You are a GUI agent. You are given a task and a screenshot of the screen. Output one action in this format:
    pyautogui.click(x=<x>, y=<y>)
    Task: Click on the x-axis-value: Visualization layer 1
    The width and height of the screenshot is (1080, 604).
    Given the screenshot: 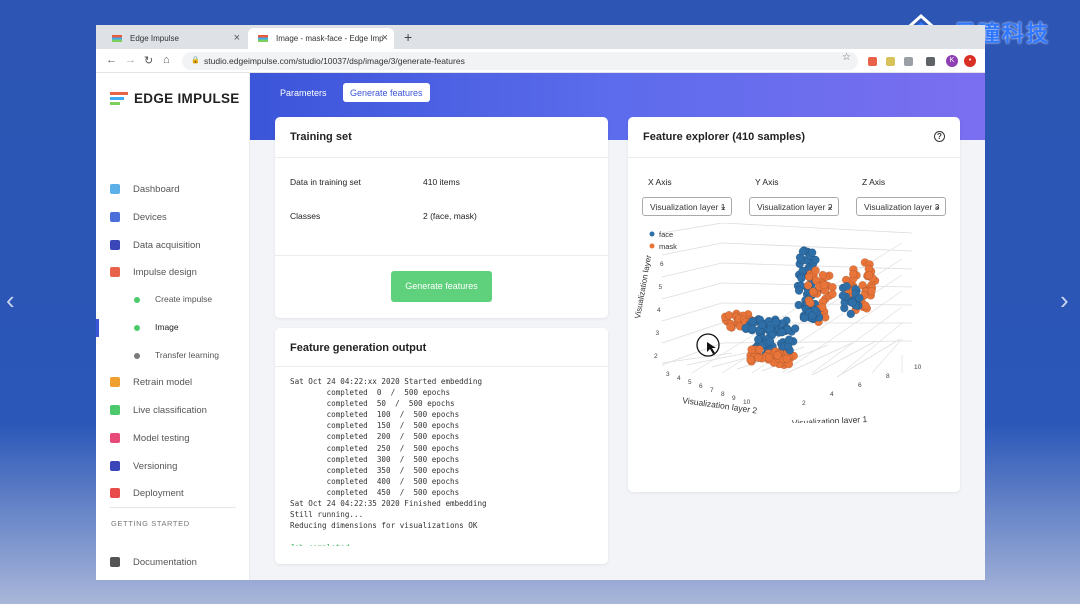 What is the action you would take?
    pyautogui.click(x=688, y=207)
    